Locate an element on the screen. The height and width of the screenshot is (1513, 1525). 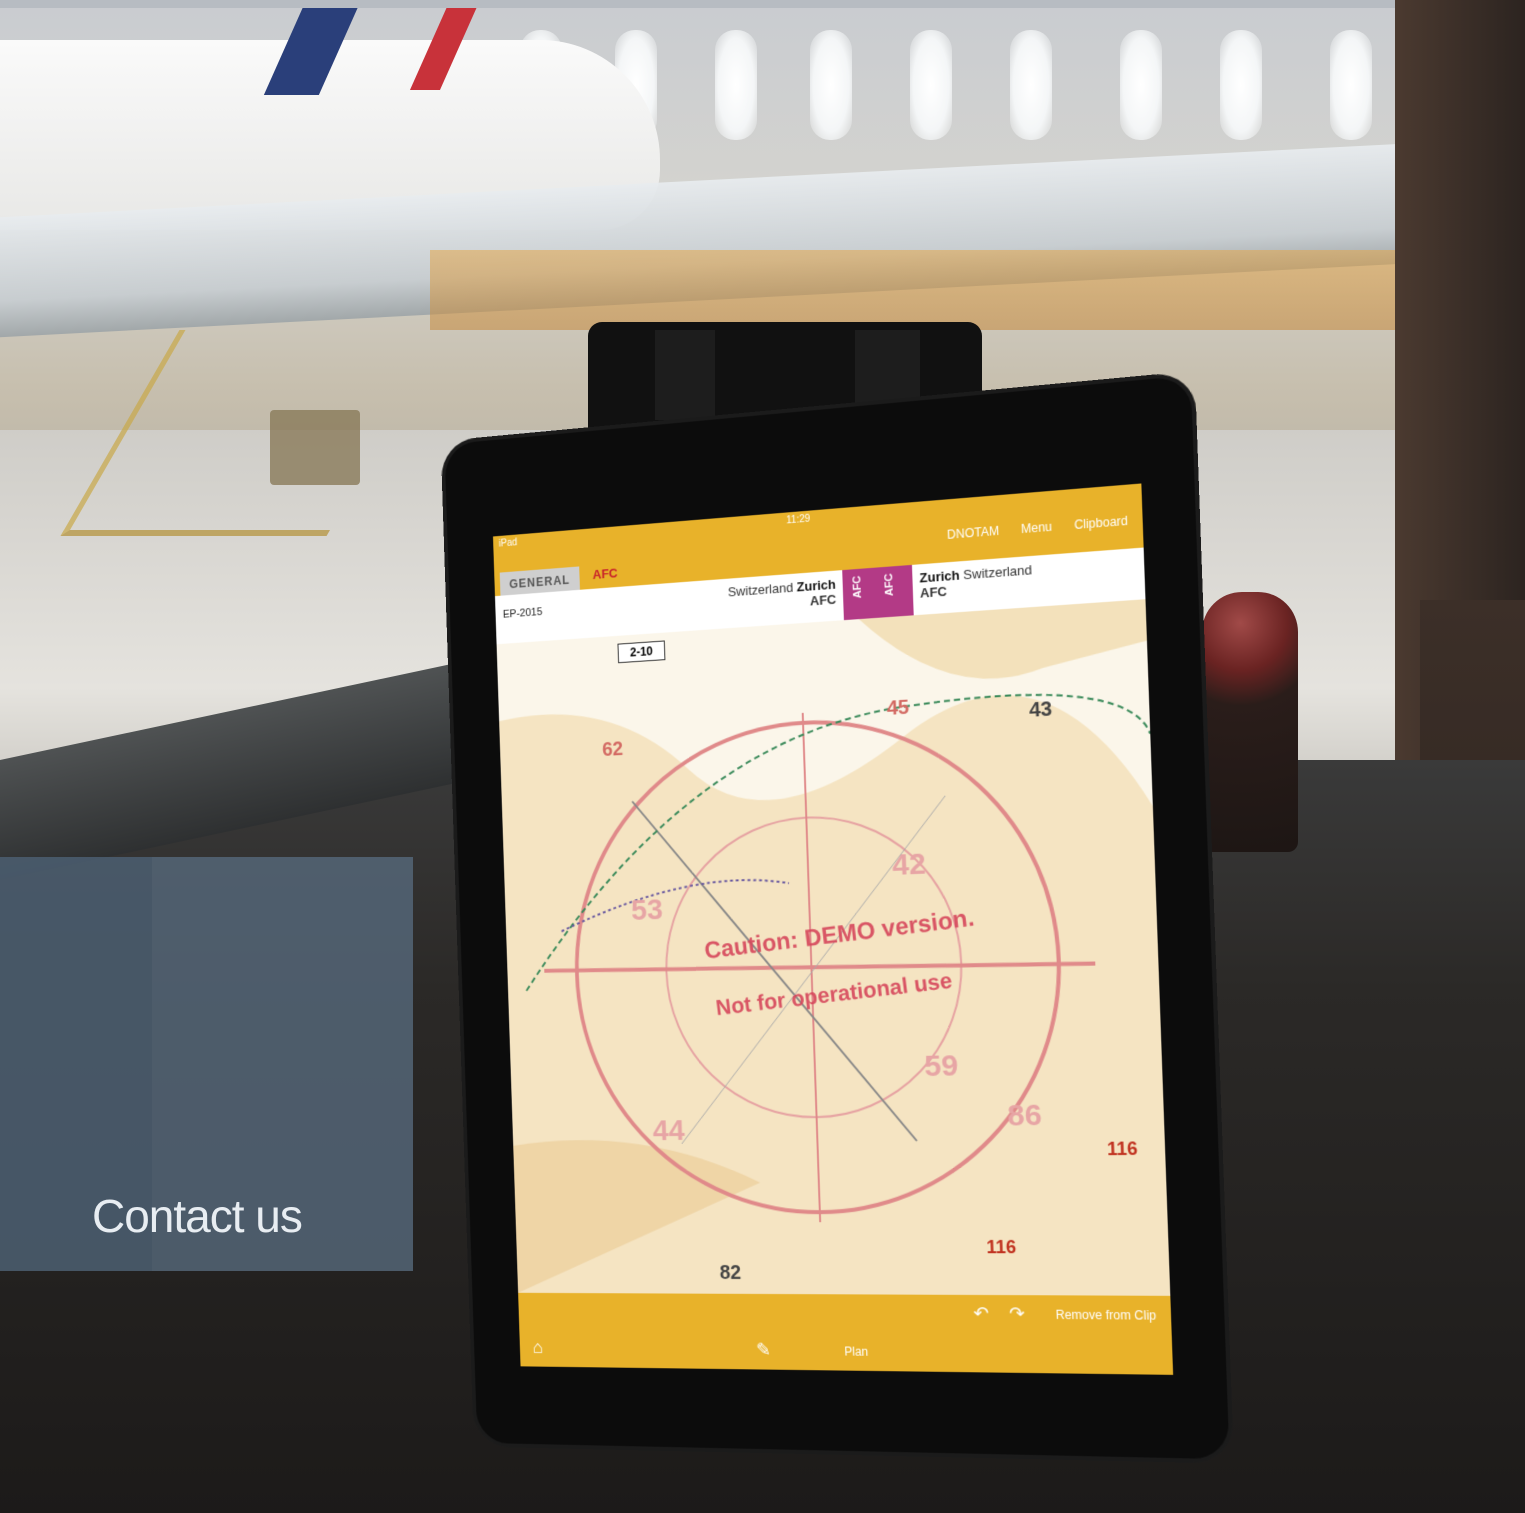
edit-icon: ✎ is located at coordinates (763, 1350).